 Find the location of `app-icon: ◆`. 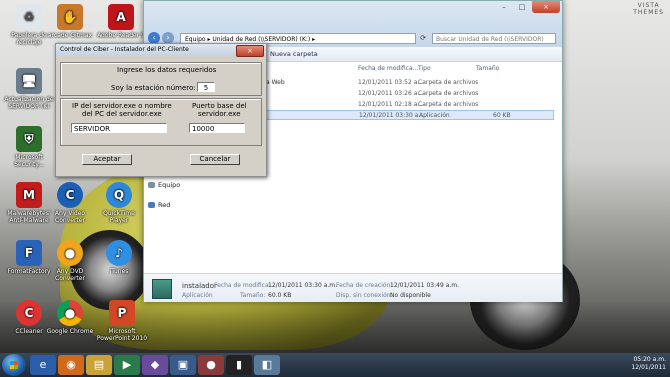

app-icon: ◆ is located at coordinates (155, 365).